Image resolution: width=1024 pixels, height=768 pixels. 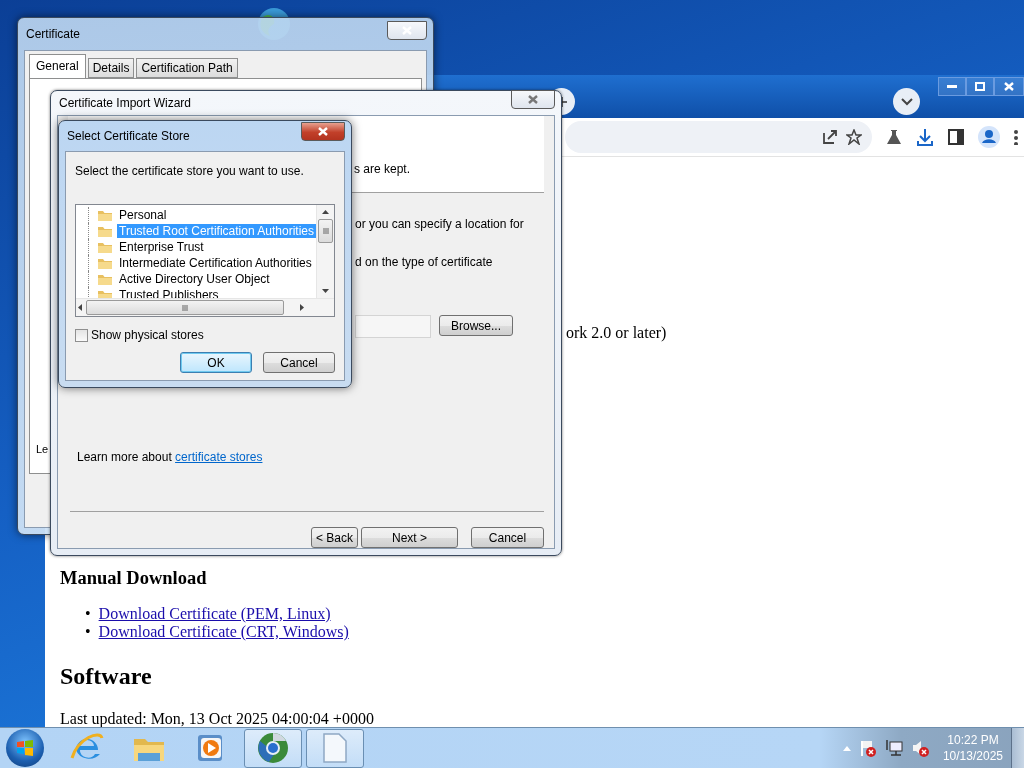 What do you see at coordinates (216, 362) in the screenshot?
I see `dialog-button: OK` at bounding box center [216, 362].